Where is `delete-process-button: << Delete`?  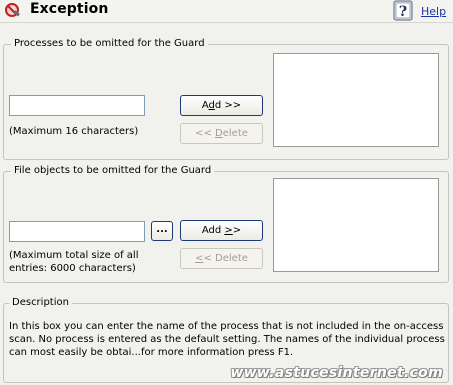 delete-process-button: << Delete is located at coordinates (221, 133).